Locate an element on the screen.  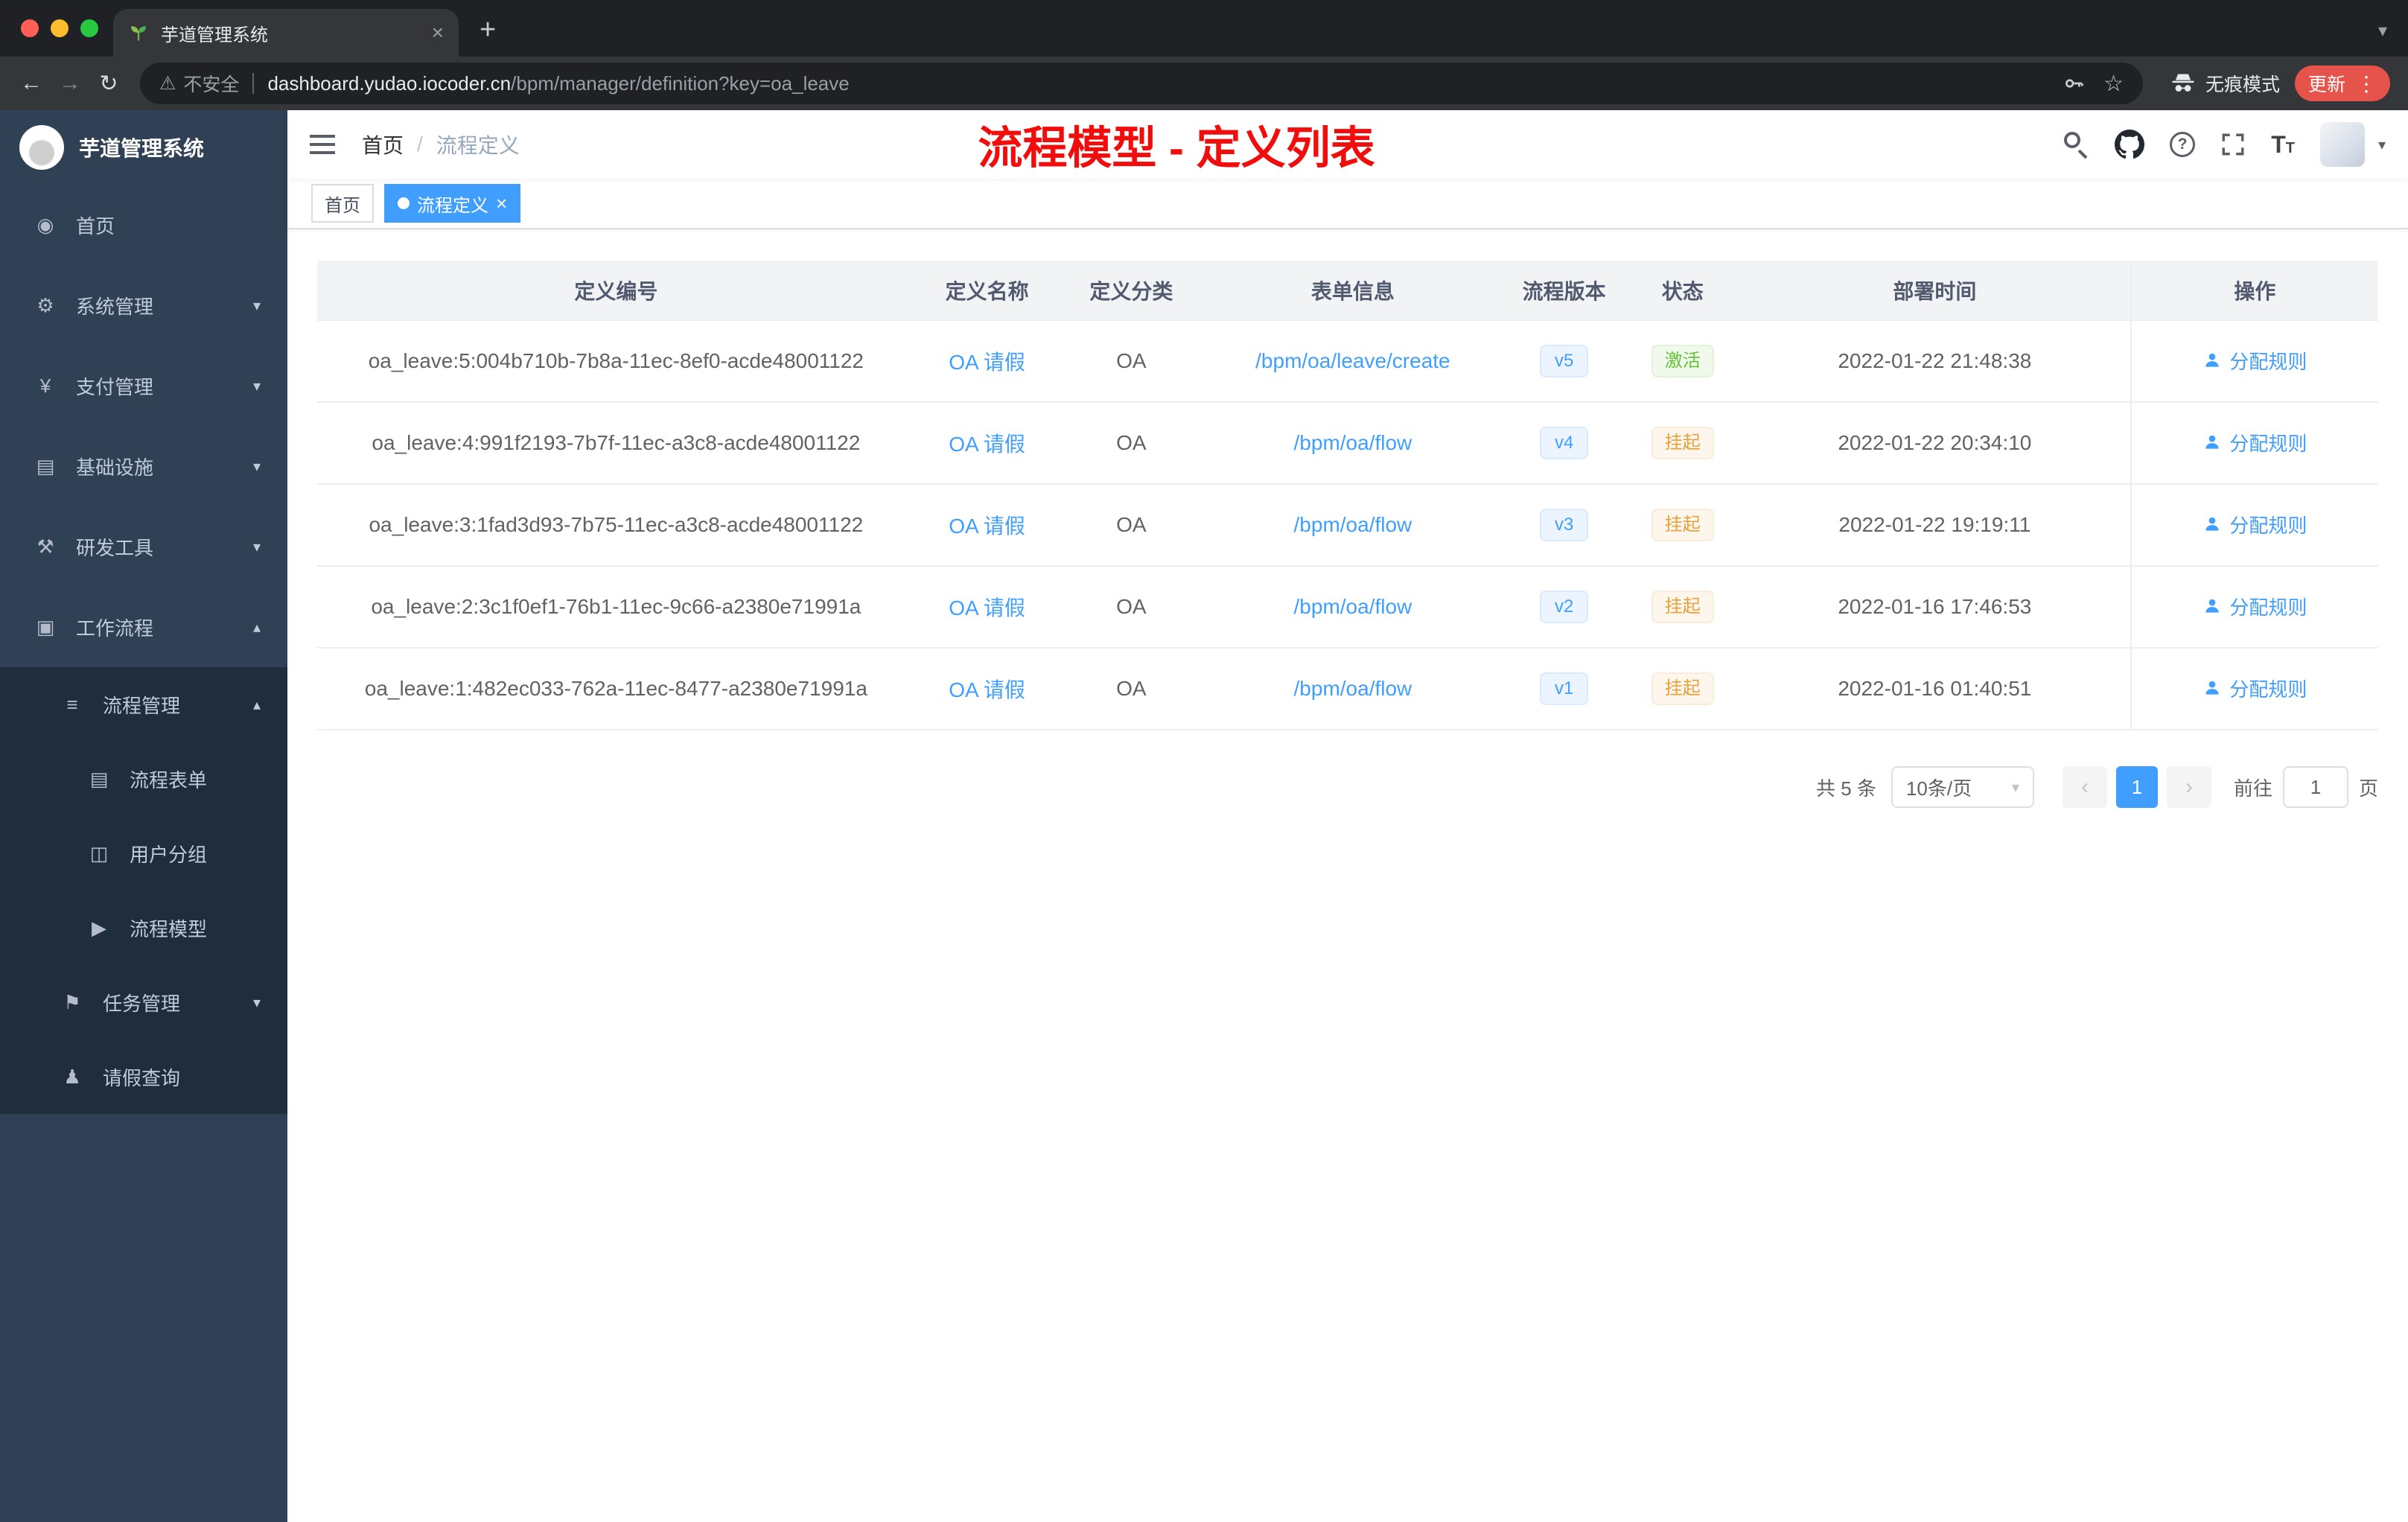
version-badge: v5 is located at coordinates (1564, 361).